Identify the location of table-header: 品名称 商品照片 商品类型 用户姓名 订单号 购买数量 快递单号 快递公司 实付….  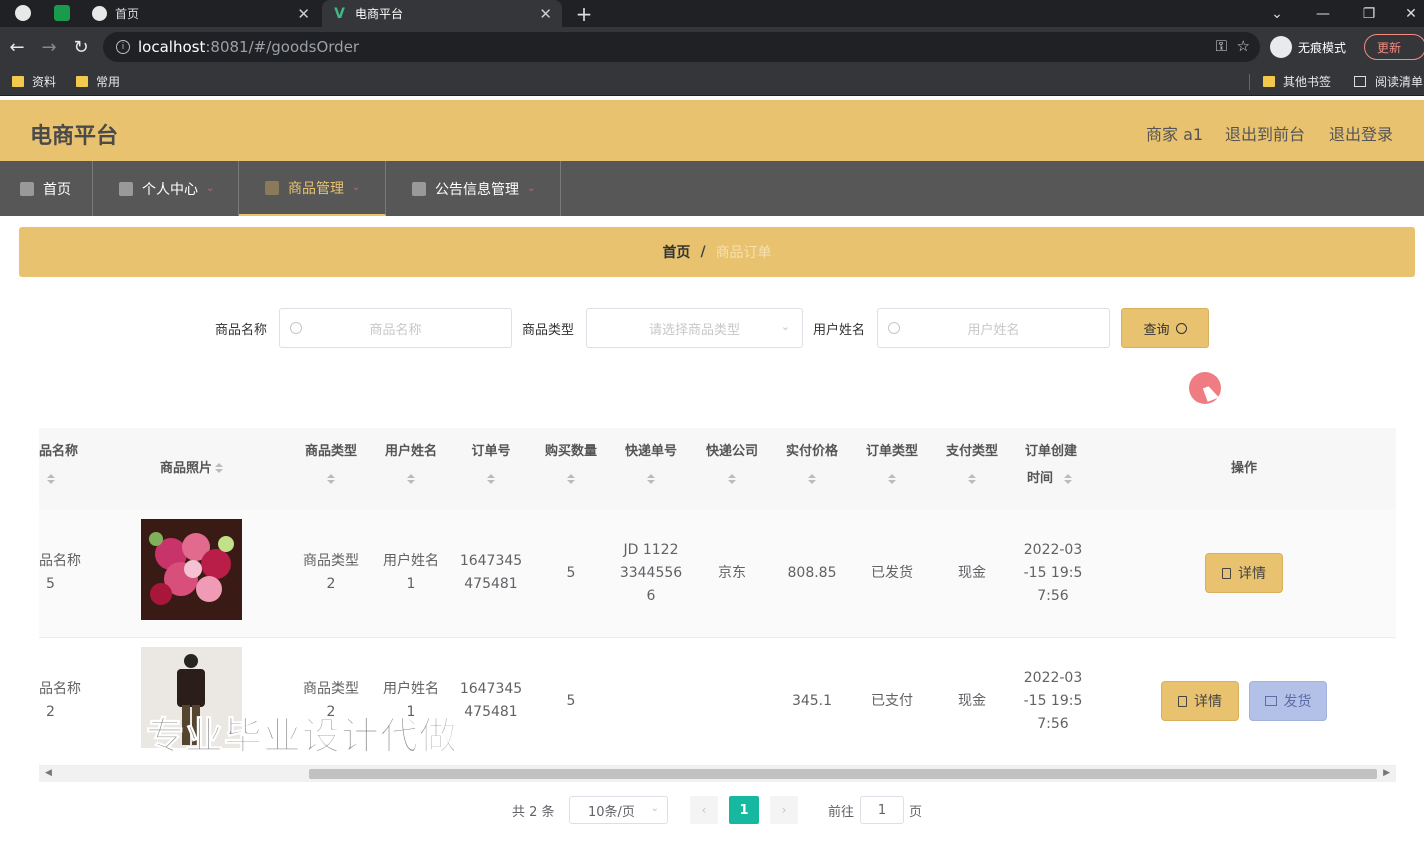
(717, 469).